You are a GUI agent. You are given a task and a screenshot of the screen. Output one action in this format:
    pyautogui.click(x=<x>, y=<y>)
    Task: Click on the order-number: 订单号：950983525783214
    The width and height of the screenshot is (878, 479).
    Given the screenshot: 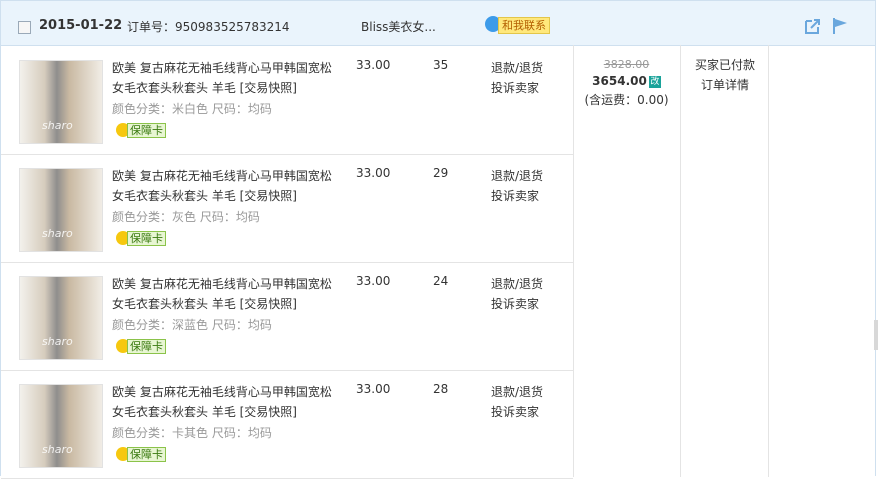 What is the action you would take?
    pyautogui.click(x=208, y=26)
    